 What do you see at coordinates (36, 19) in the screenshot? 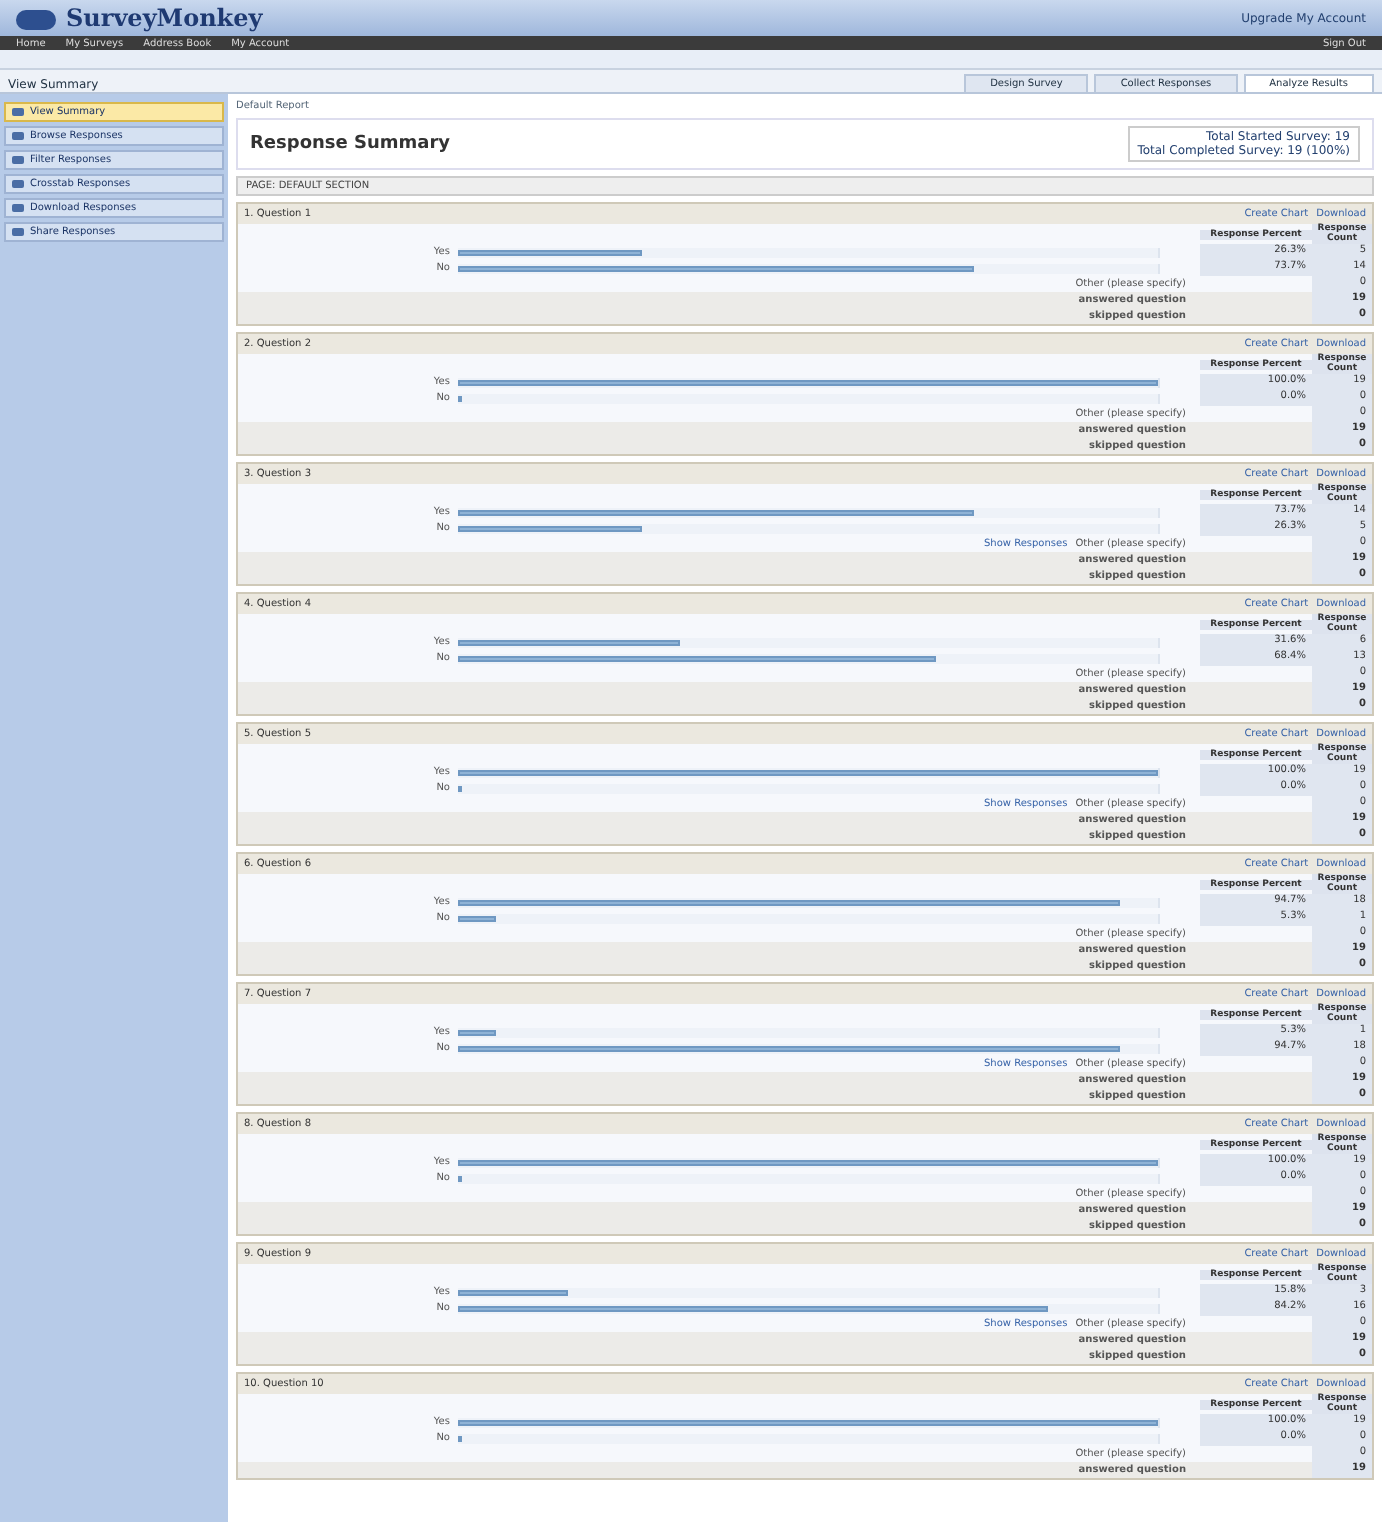
I see `logo-icon` at bounding box center [36, 19].